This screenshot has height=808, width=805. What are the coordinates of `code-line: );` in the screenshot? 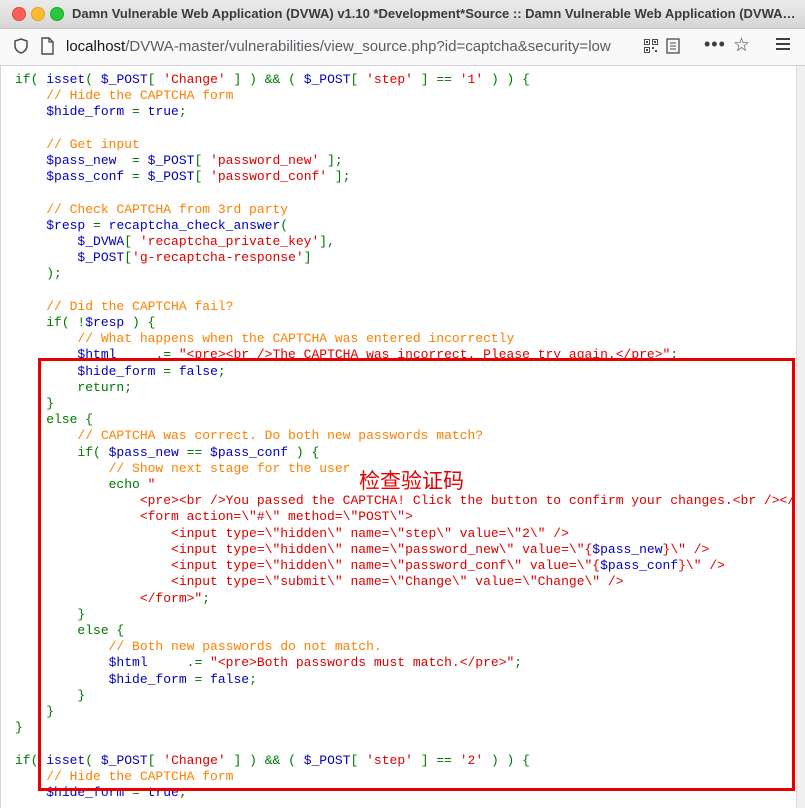 It's located at (406, 274).